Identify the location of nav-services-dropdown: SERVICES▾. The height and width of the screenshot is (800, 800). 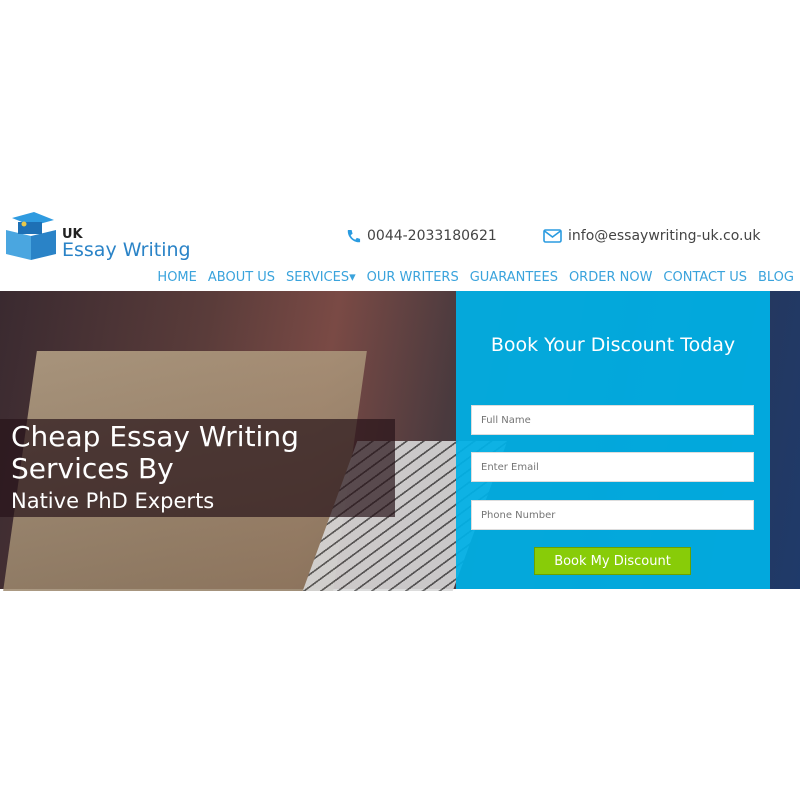
(321, 277).